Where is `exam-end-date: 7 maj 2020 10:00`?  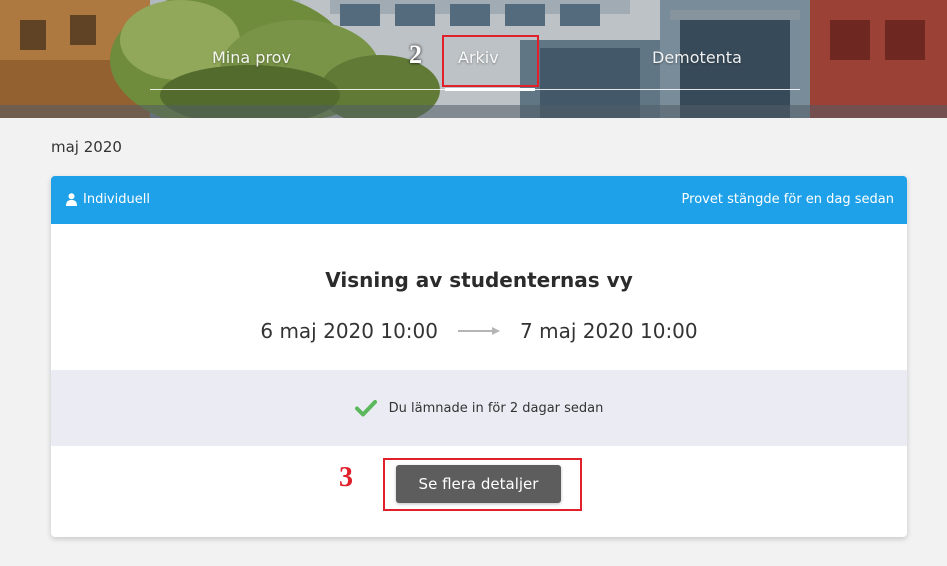 exam-end-date: 7 maj 2020 10:00 is located at coordinates (609, 331).